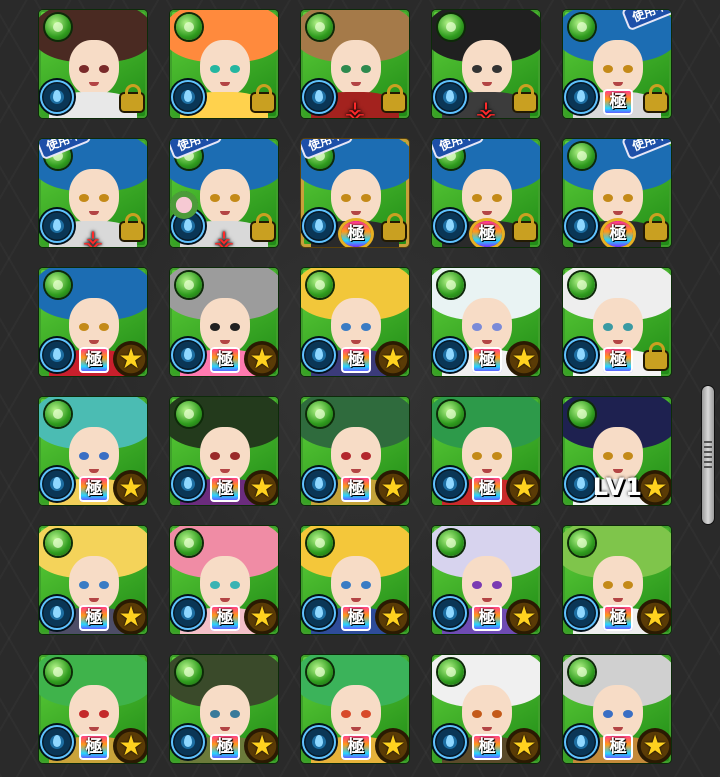  What do you see at coordinates (617, 451) in the screenshot?
I see `monster-card: ★ LV1` at bounding box center [617, 451].